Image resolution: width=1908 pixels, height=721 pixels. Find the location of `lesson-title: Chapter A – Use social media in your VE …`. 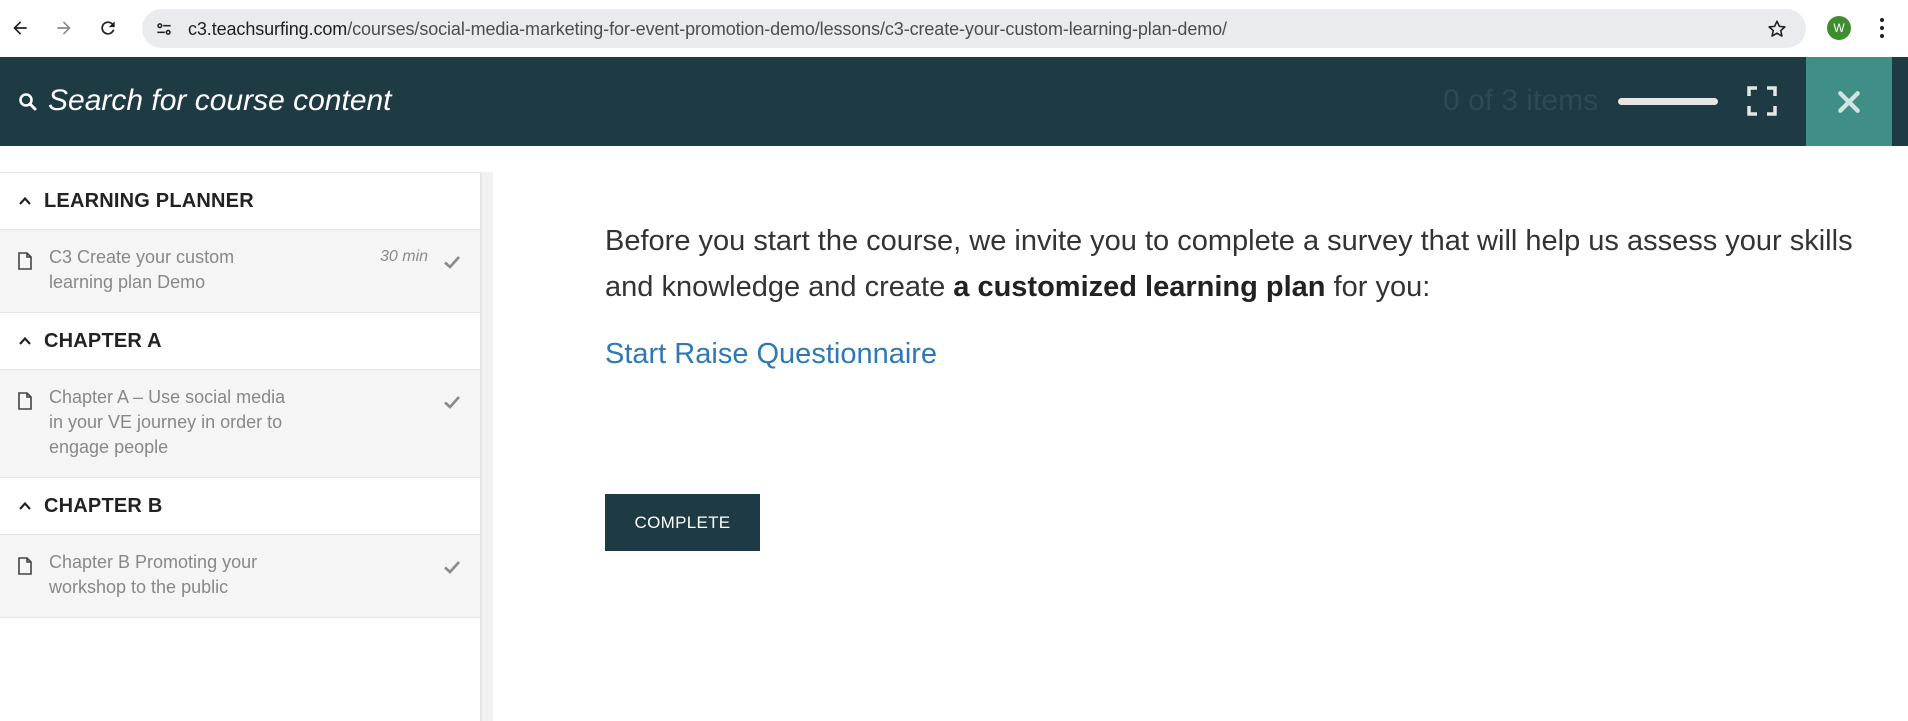

lesson-title: Chapter A – Use social media in your VE … is located at coordinates (167, 422).